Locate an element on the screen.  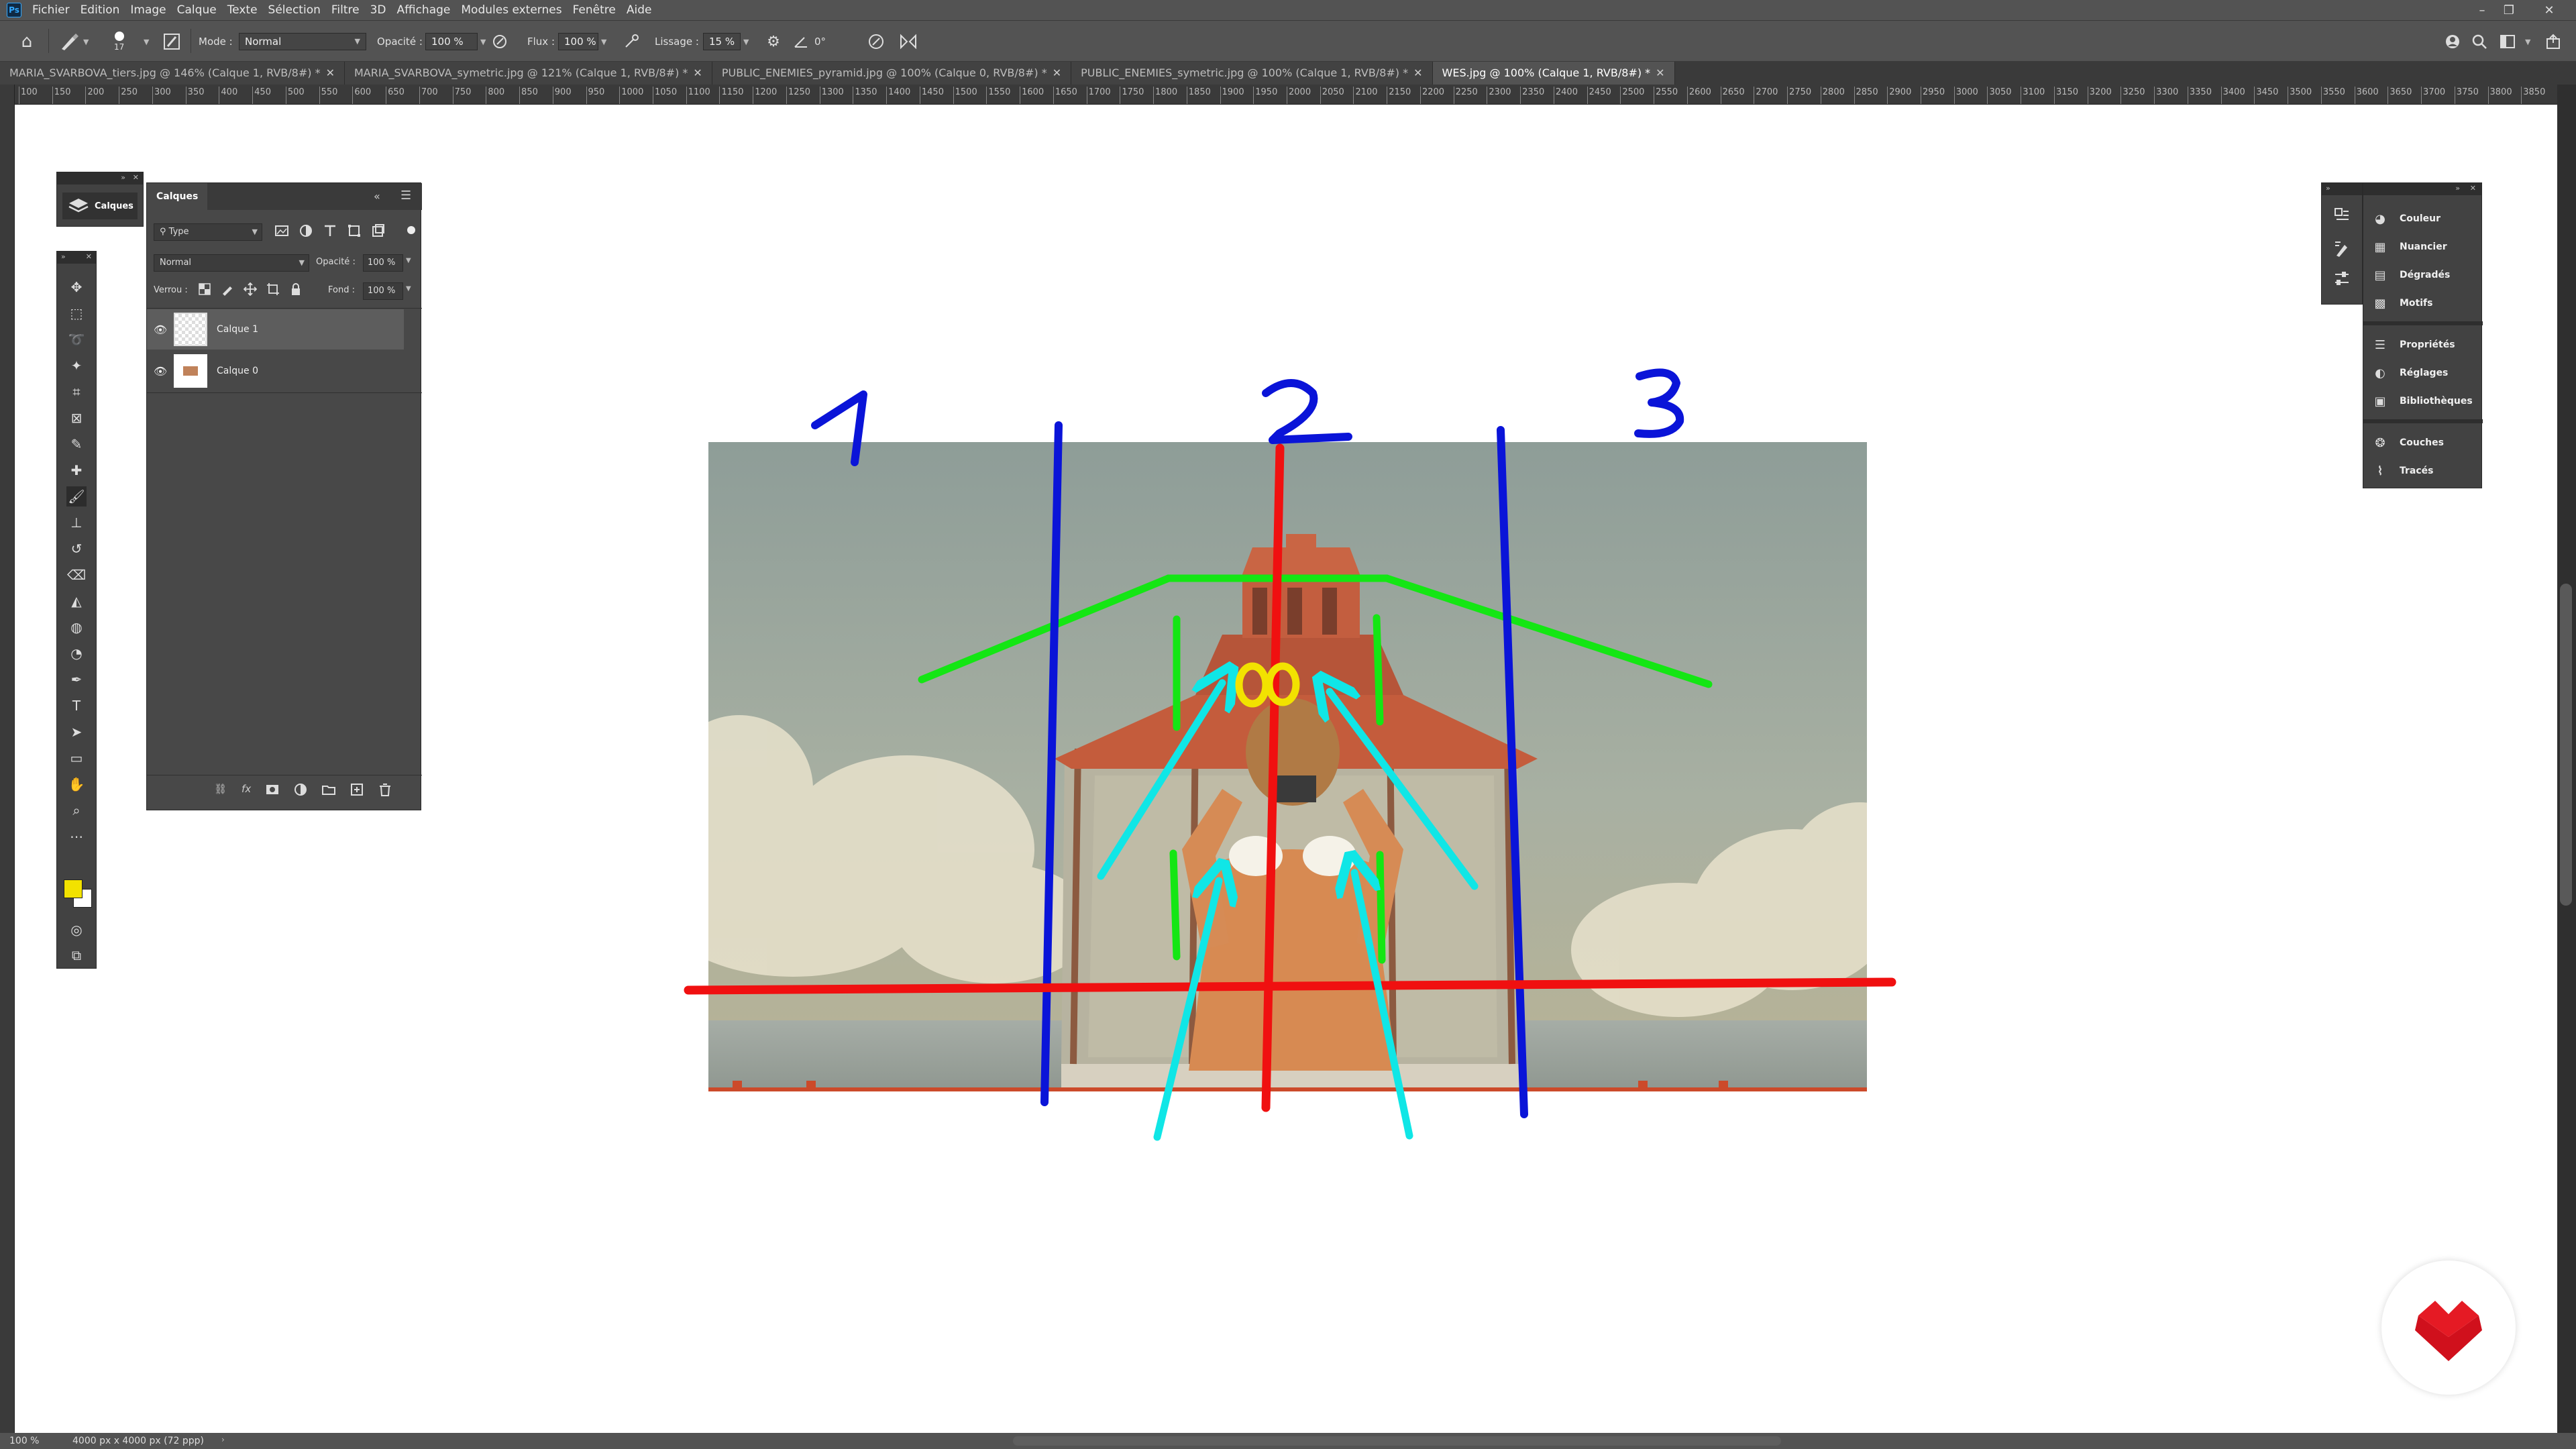
screen-mode-icon: ⧉ is located at coordinates (76, 955).